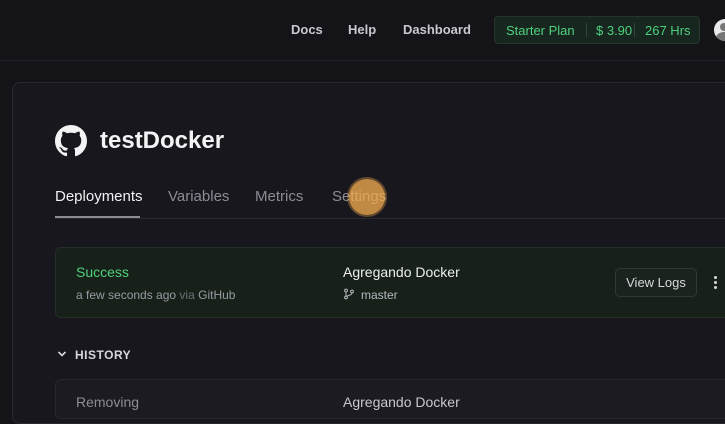 The height and width of the screenshot is (424, 725). Describe the element at coordinates (401, 272) in the screenshot. I see `deployment-commit-message: Agregando Docker` at that location.